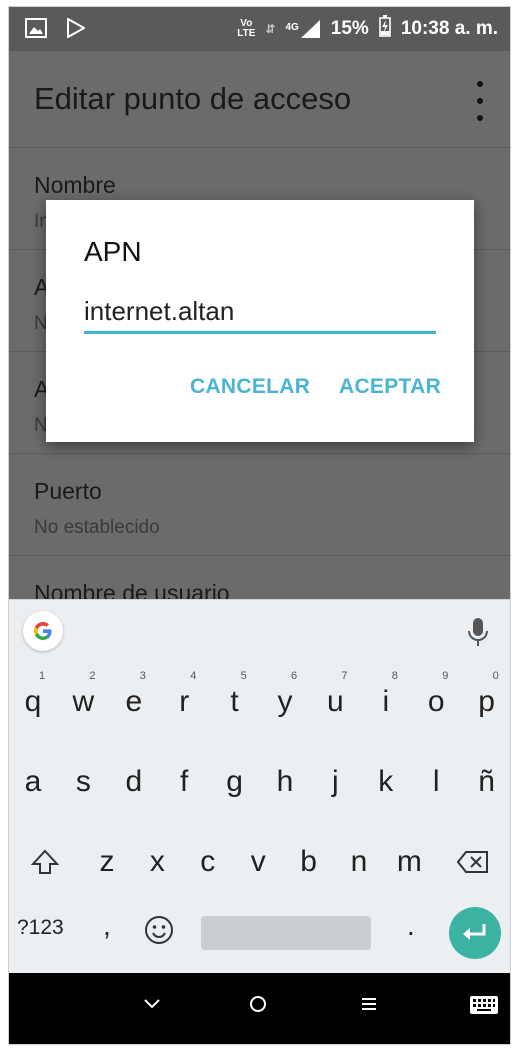  Describe the element at coordinates (83, 782) in the screenshot. I see `key-s: s` at that location.